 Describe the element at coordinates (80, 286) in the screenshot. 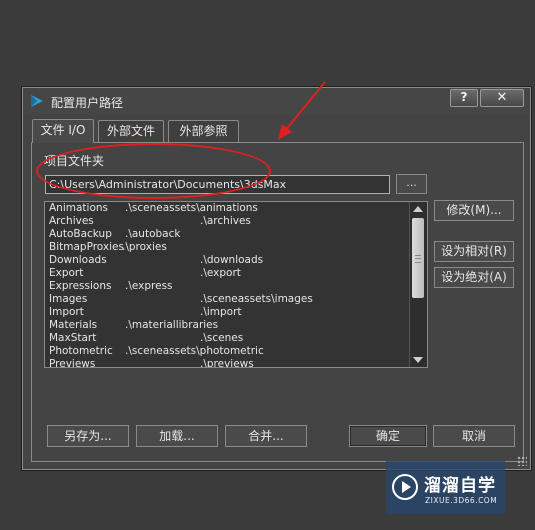

I see `path-category-name: Expressions` at that location.